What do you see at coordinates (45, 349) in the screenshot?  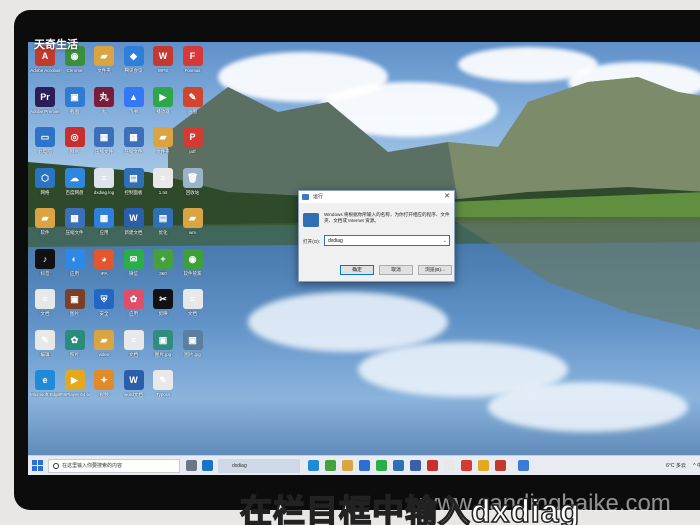 I see `desktop-icon: ✎ 编辑` at bounding box center [45, 349].